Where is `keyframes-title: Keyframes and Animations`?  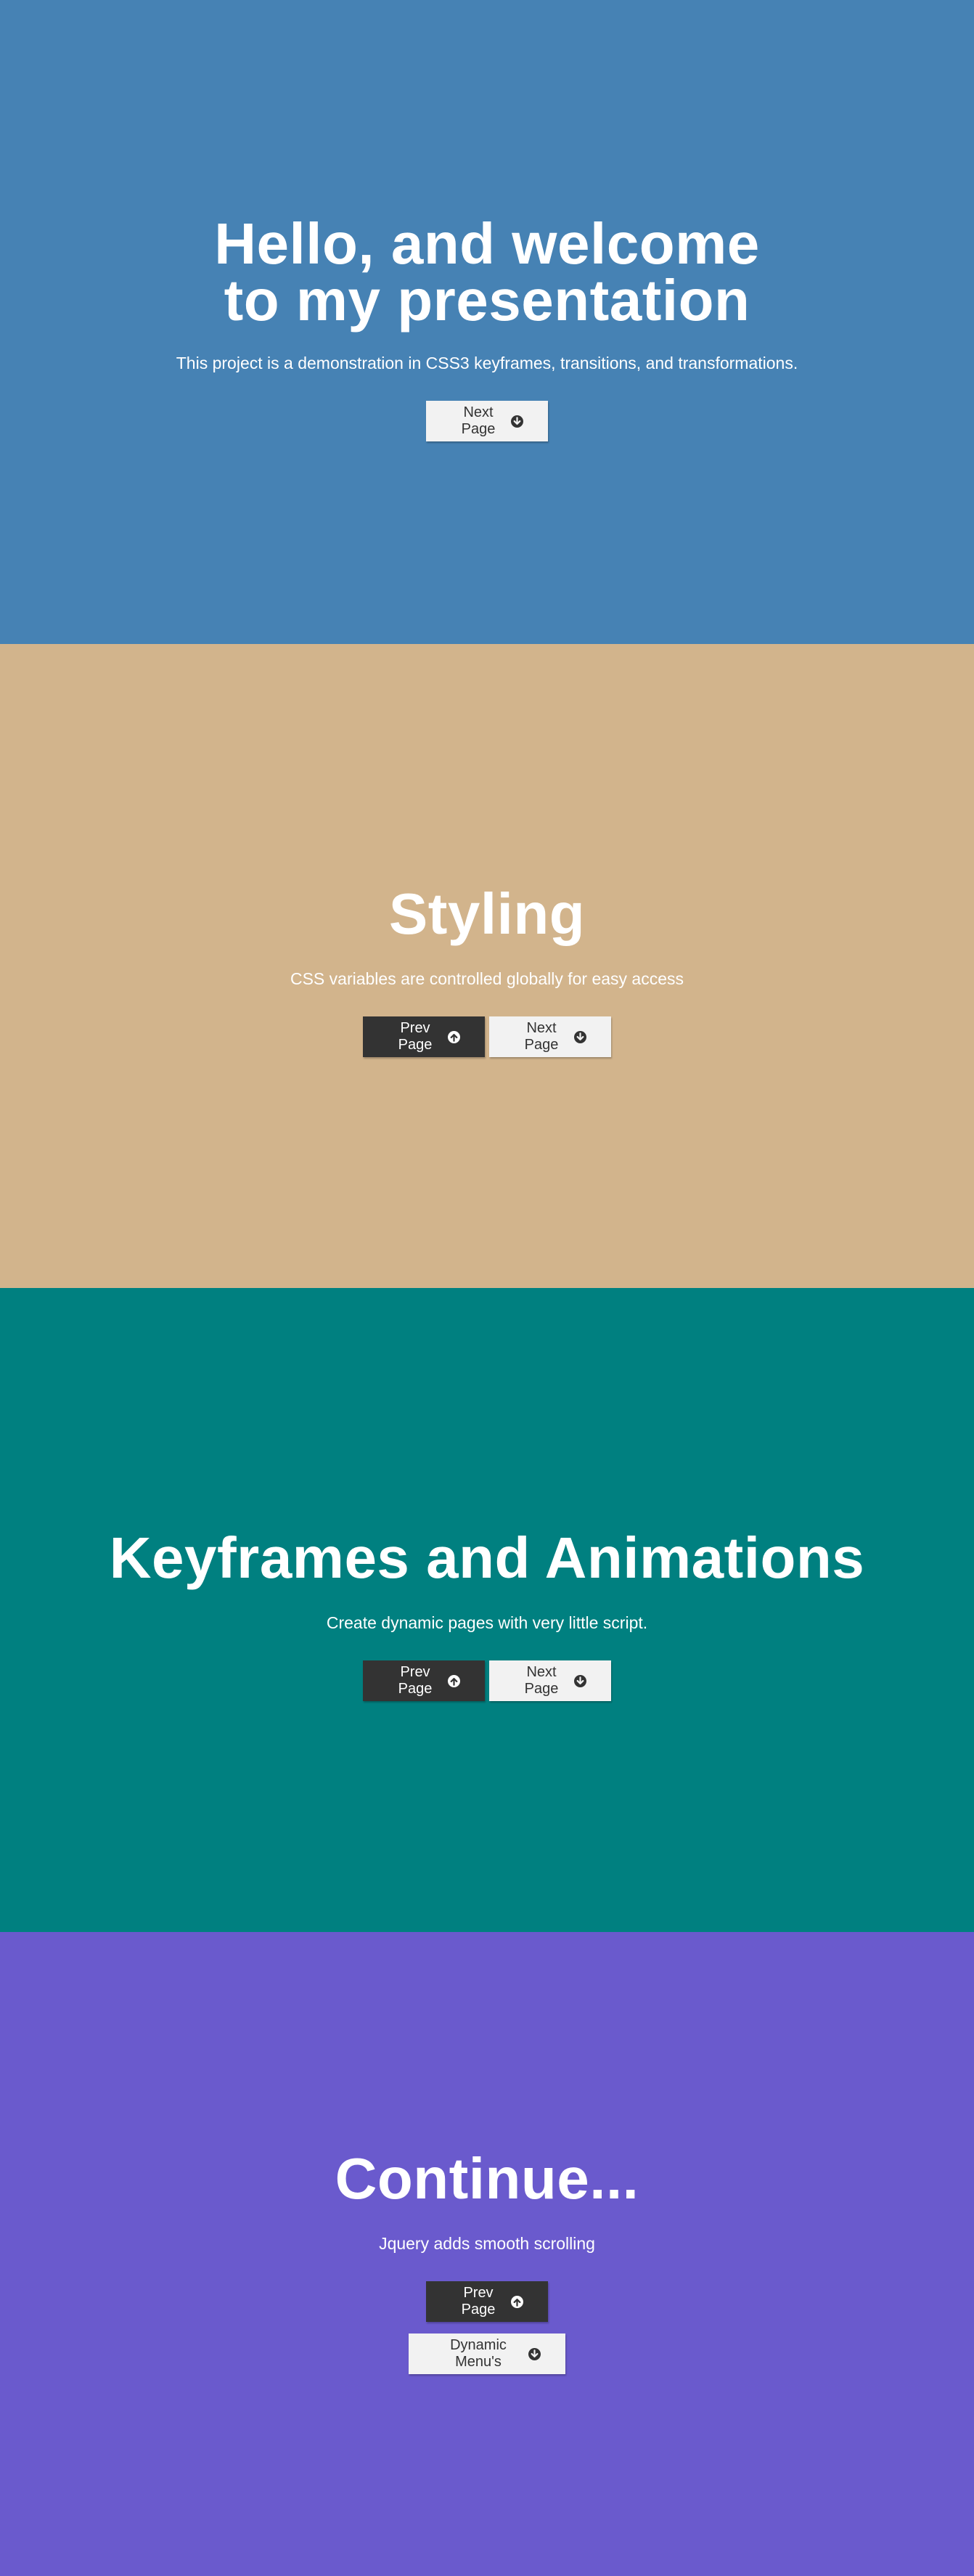 keyframes-title: Keyframes and Animations is located at coordinates (487, 1558).